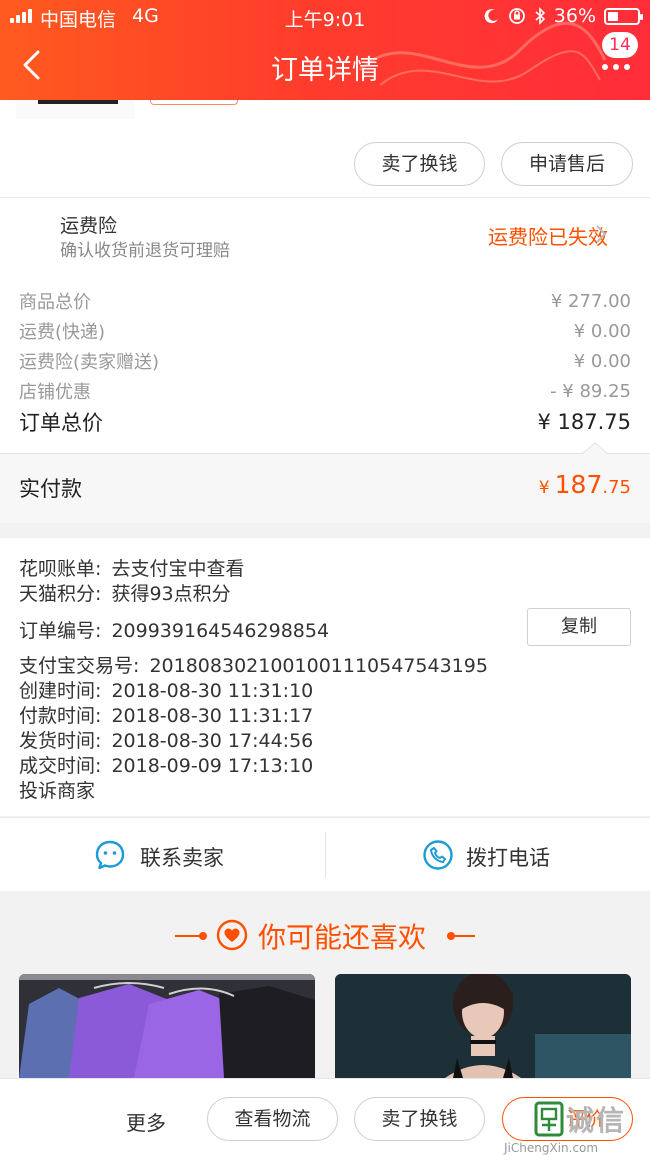  Describe the element at coordinates (579, 627) in the screenshot. I see `copy-button: 复制` at that location.